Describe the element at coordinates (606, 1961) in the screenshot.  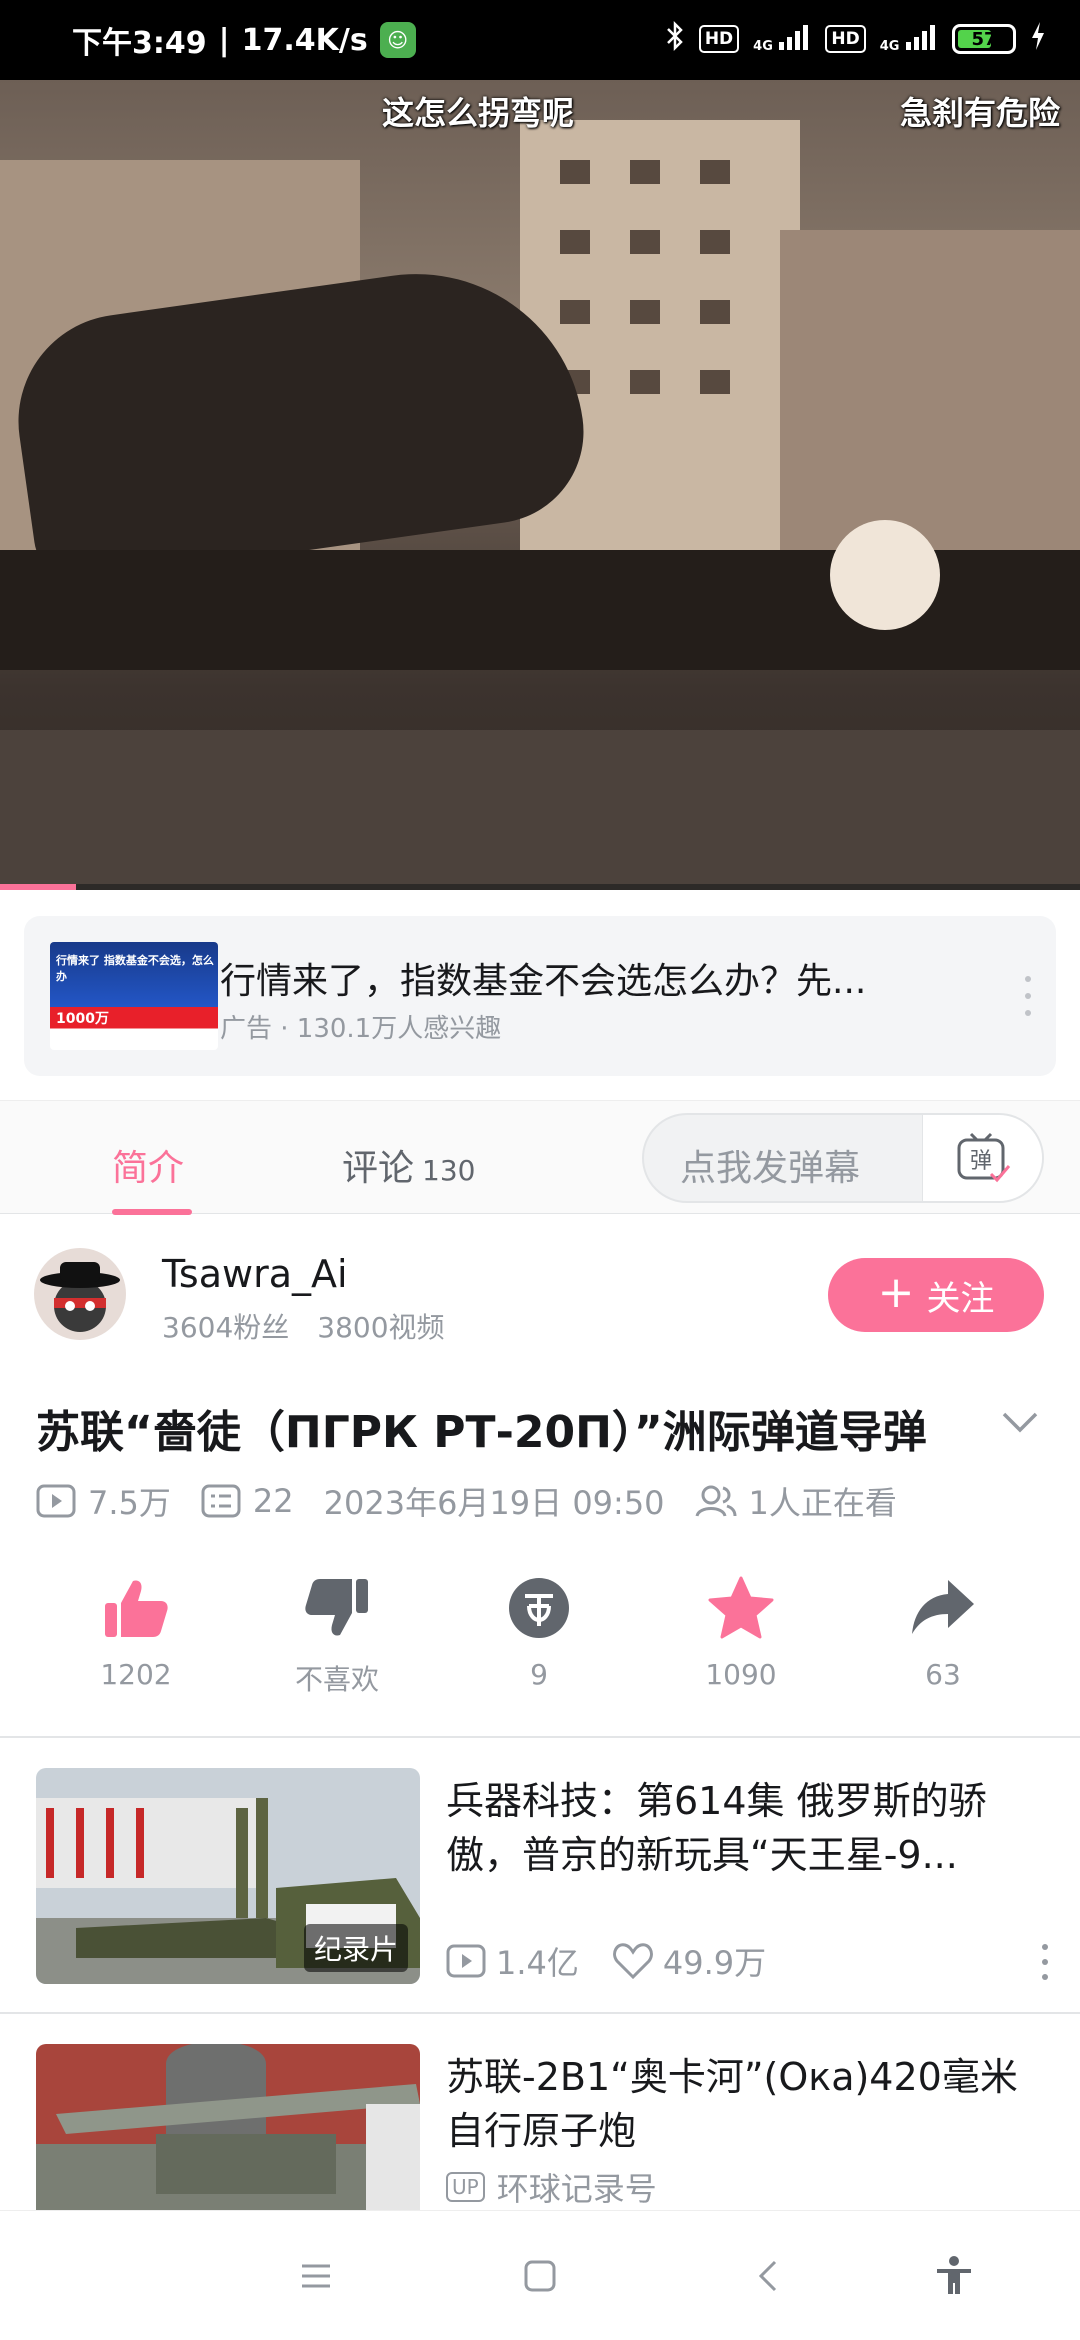
I see `recommended-video-stats: 1.4亿 49.9万` at that location.